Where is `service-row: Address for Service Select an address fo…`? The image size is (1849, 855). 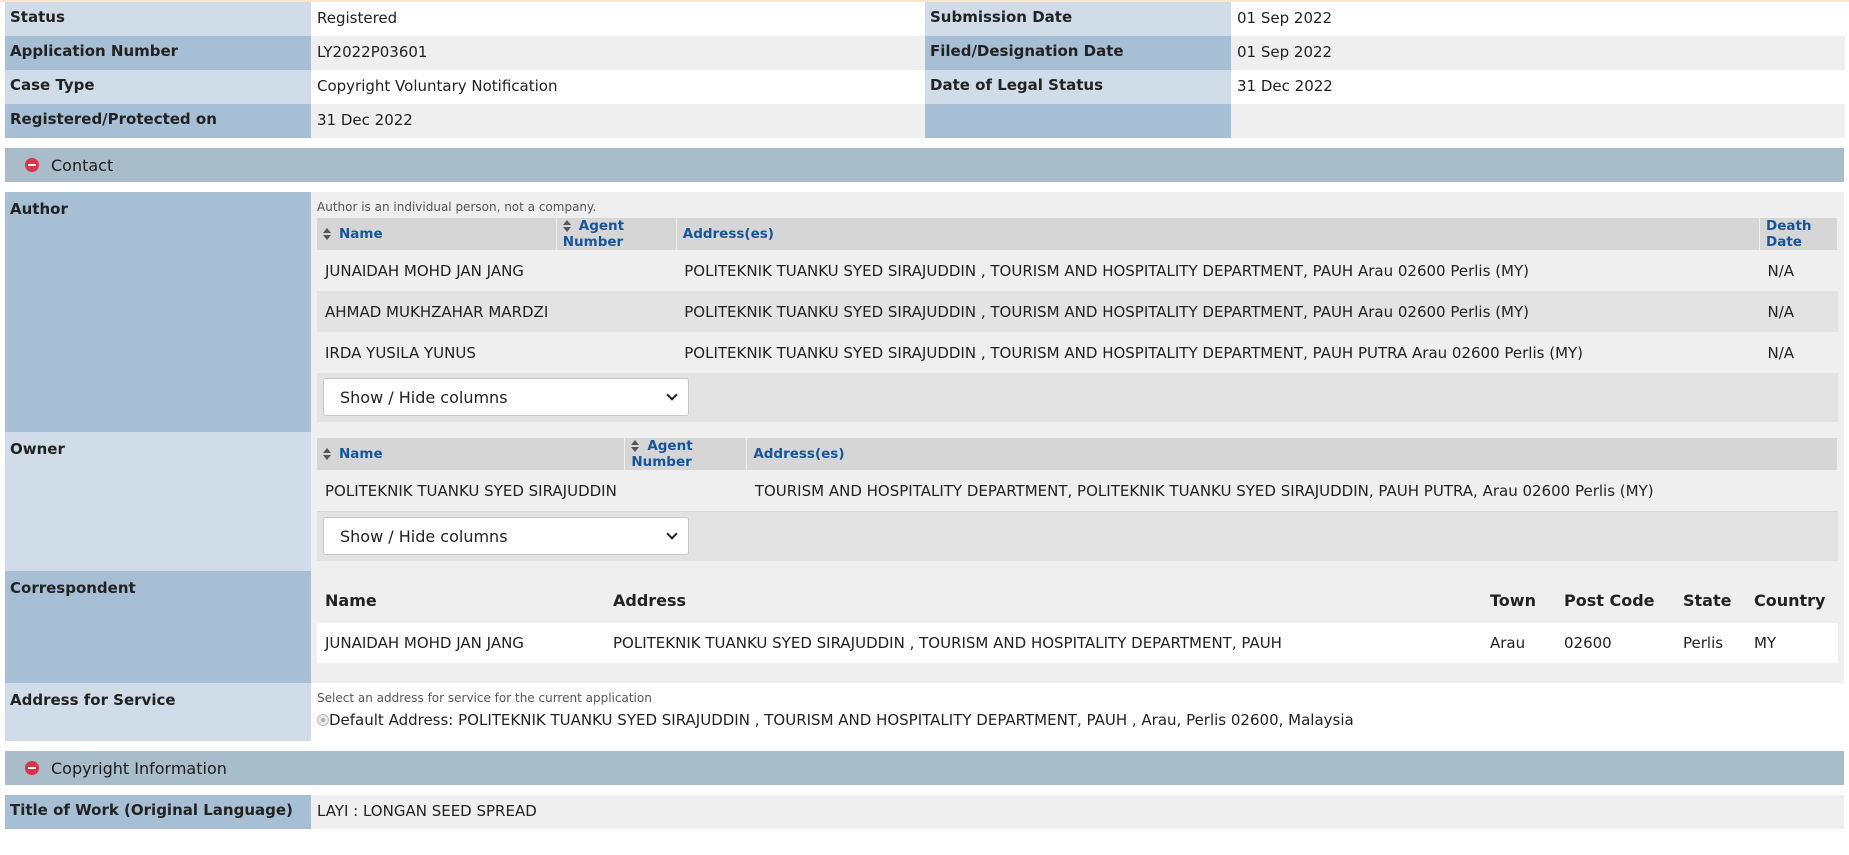
service-row: Address for Service Select an address fo… is located at coordinates (924, 712).